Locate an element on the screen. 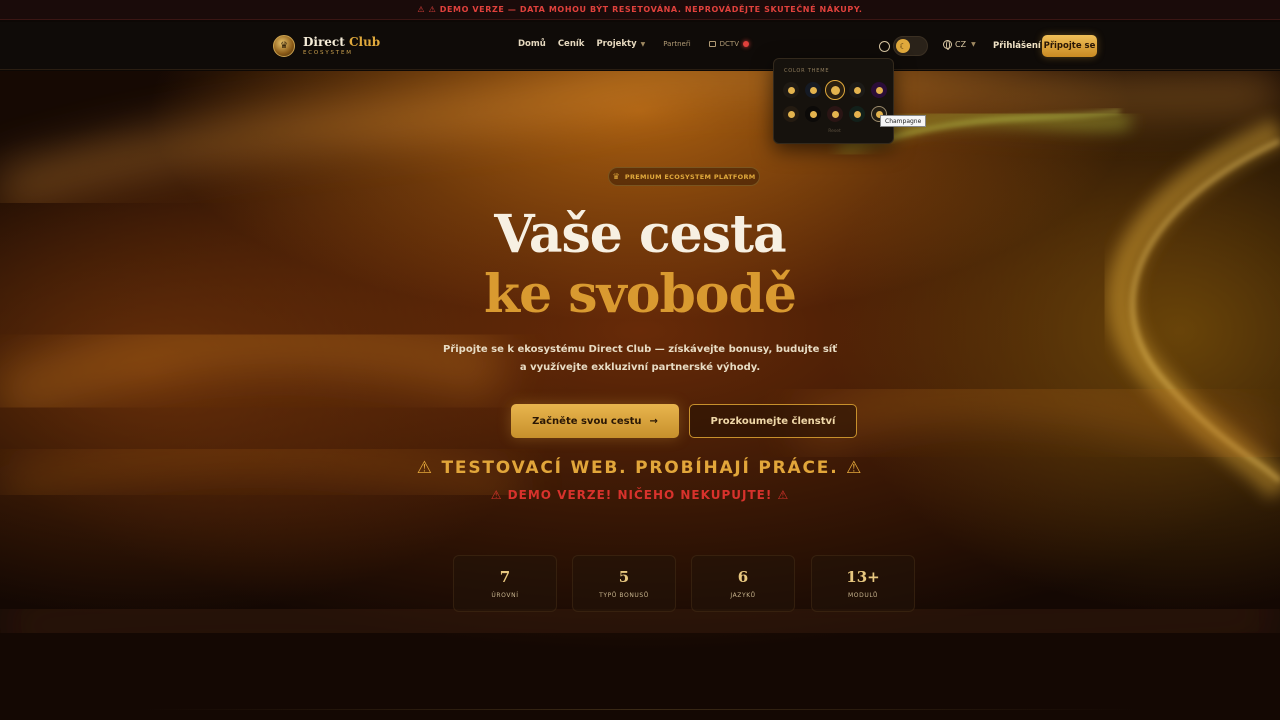 The image size is (1280, 720). live-indicator-icon is located at coordinates (746, 44).